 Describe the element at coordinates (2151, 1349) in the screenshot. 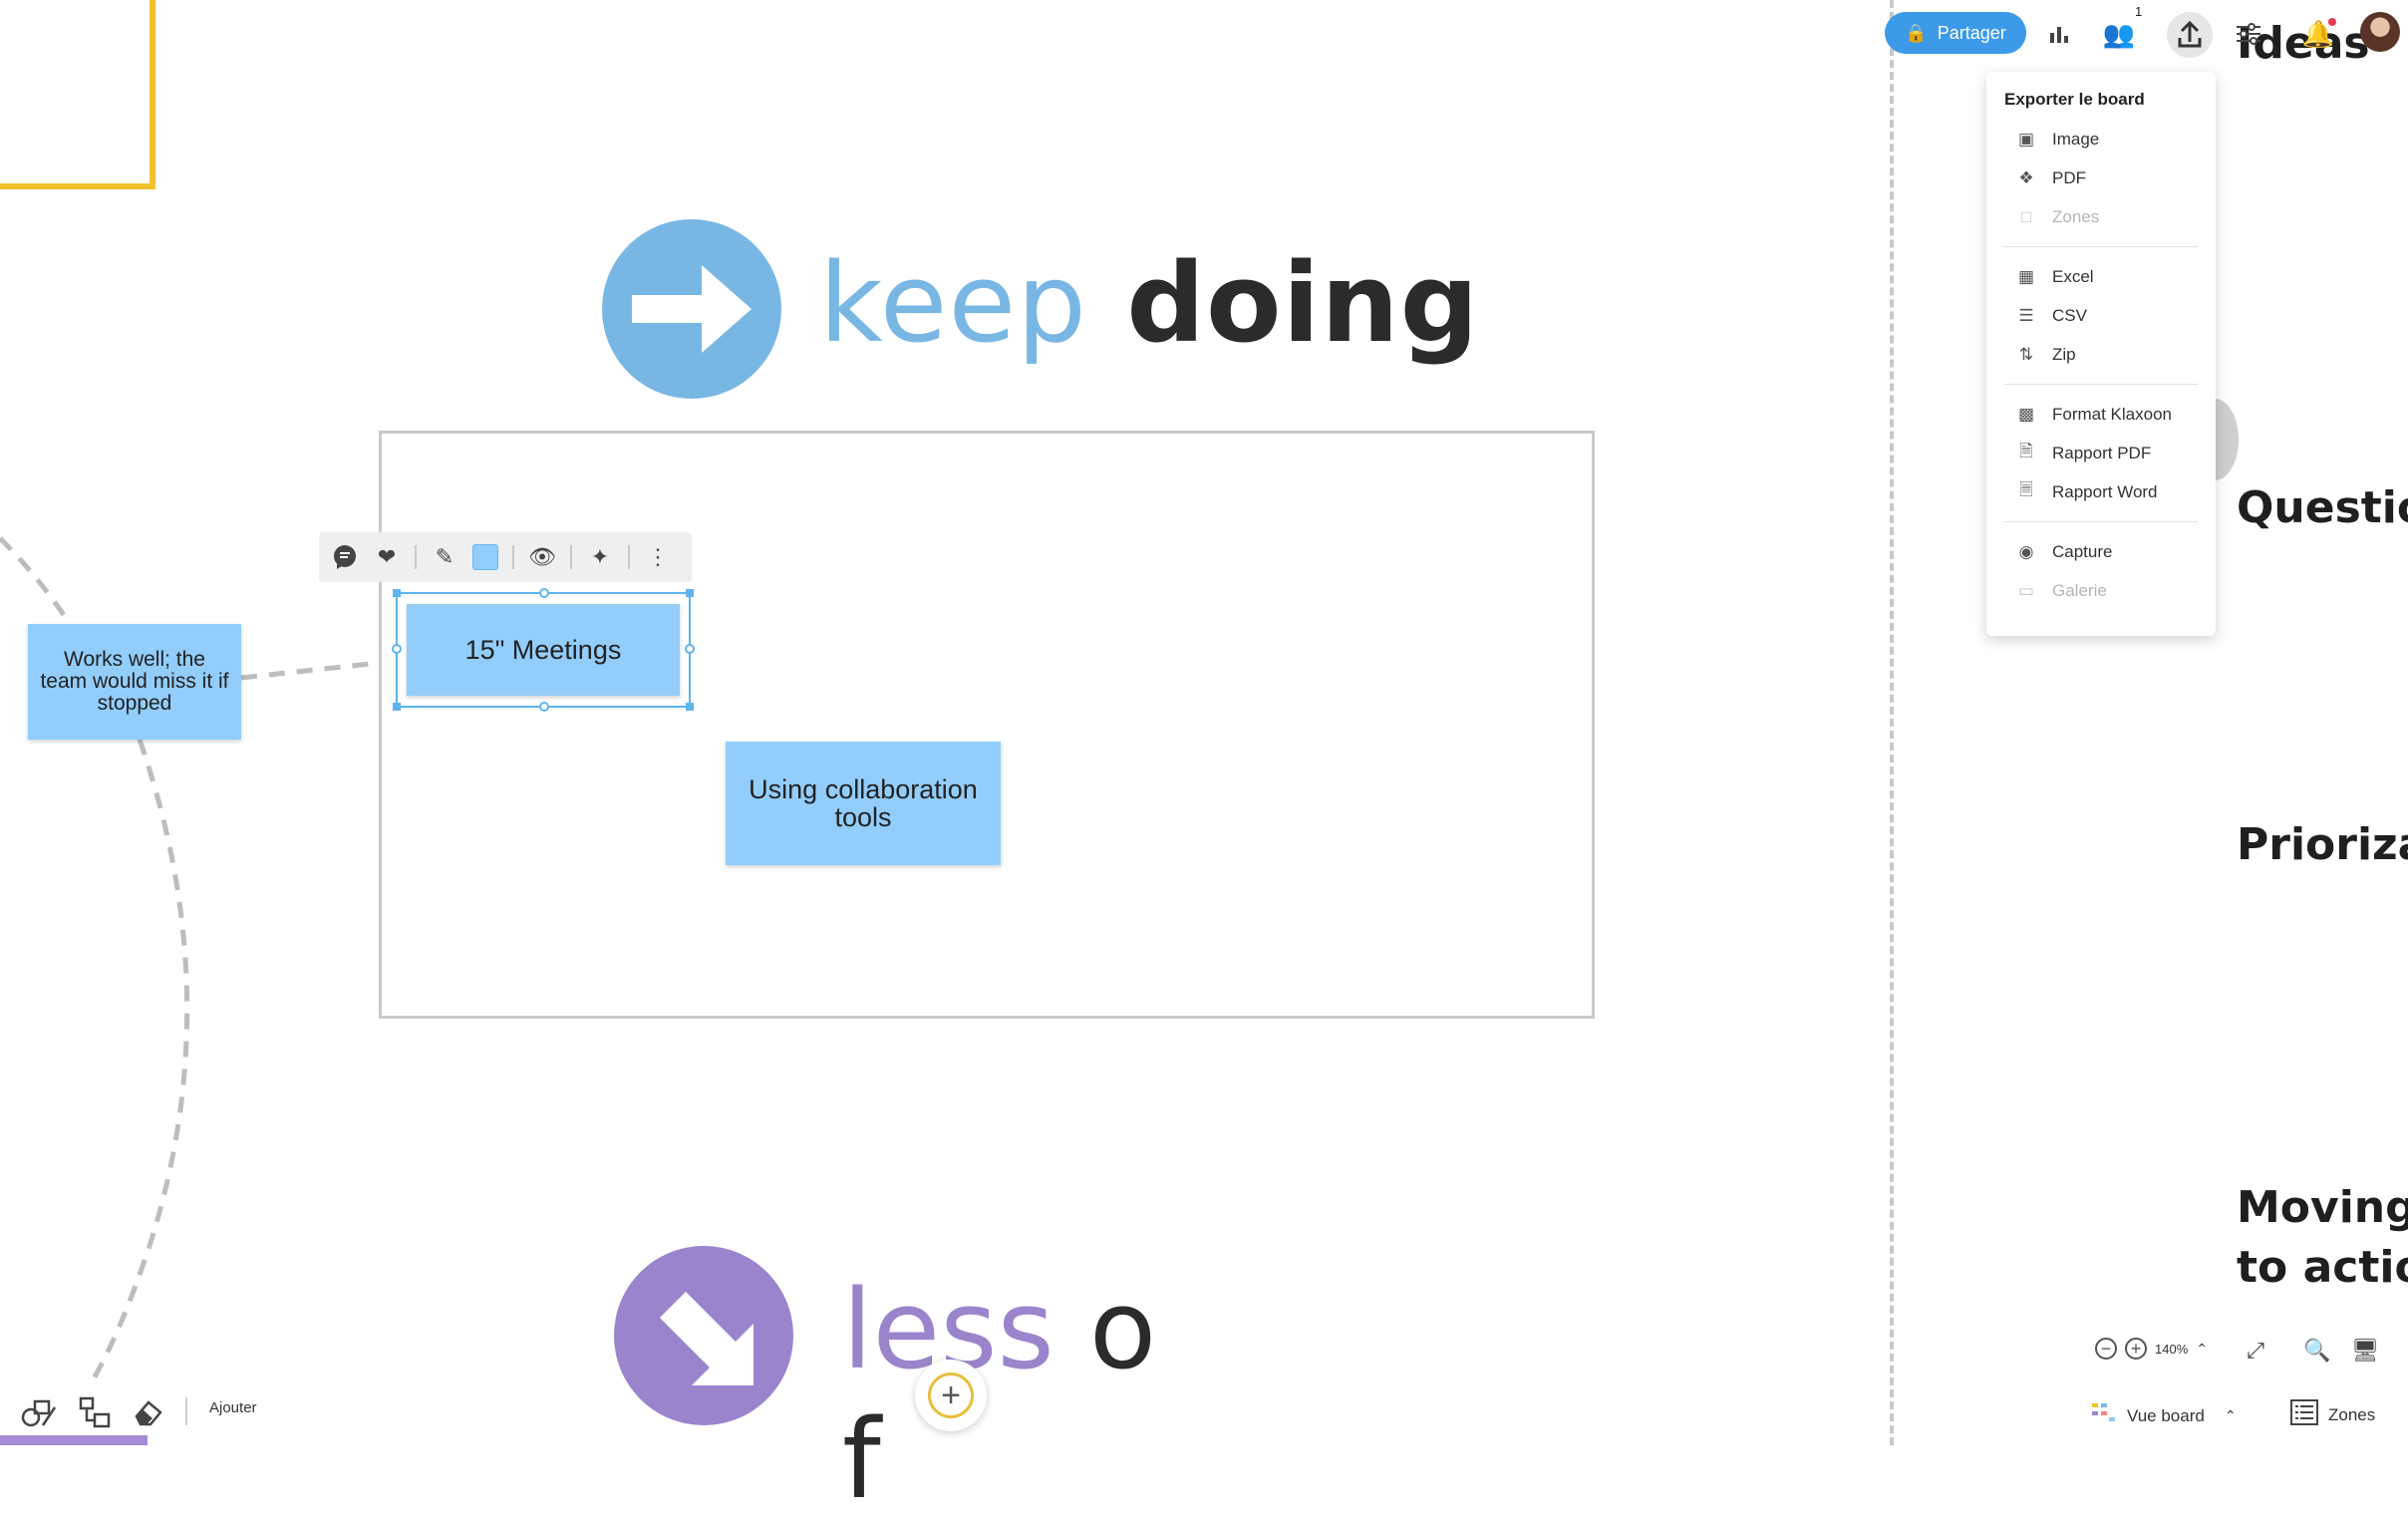

I see `zoom-control: − + 140% ⌃` at that location.